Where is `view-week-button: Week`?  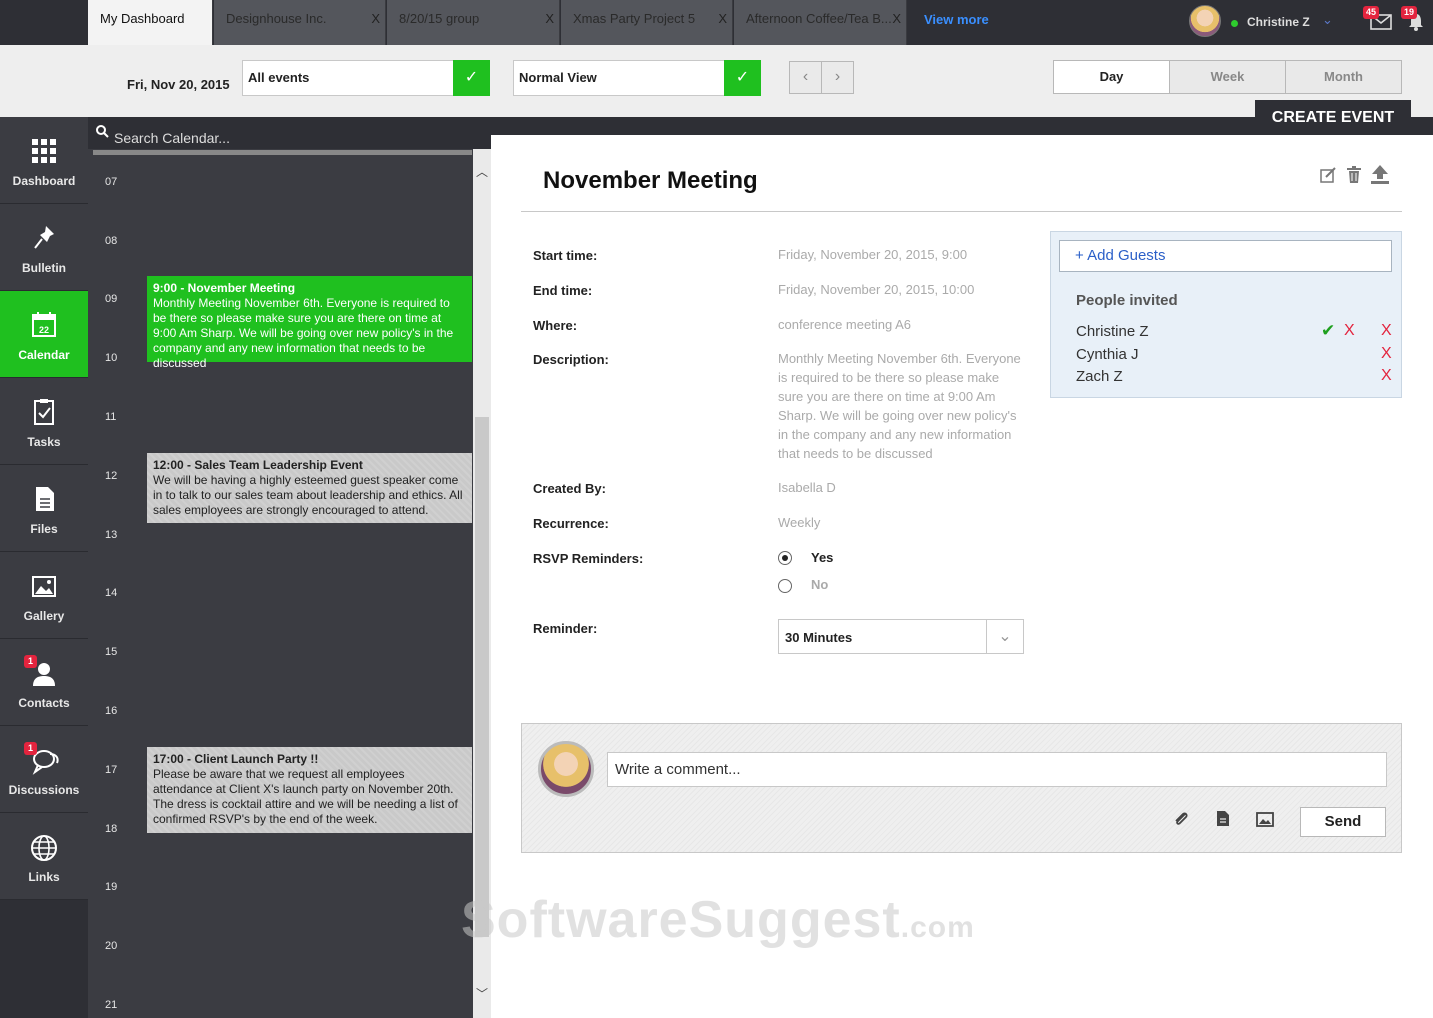
view-week-button: Week is located at coordinates (1227, 77).